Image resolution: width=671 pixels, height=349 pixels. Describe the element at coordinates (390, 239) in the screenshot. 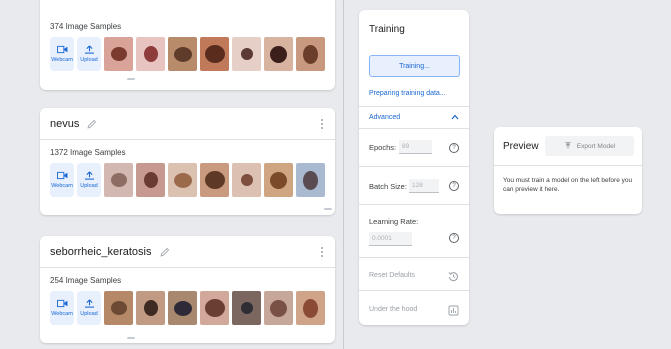

I see `learning-rate-input: 0.0001` at that location.